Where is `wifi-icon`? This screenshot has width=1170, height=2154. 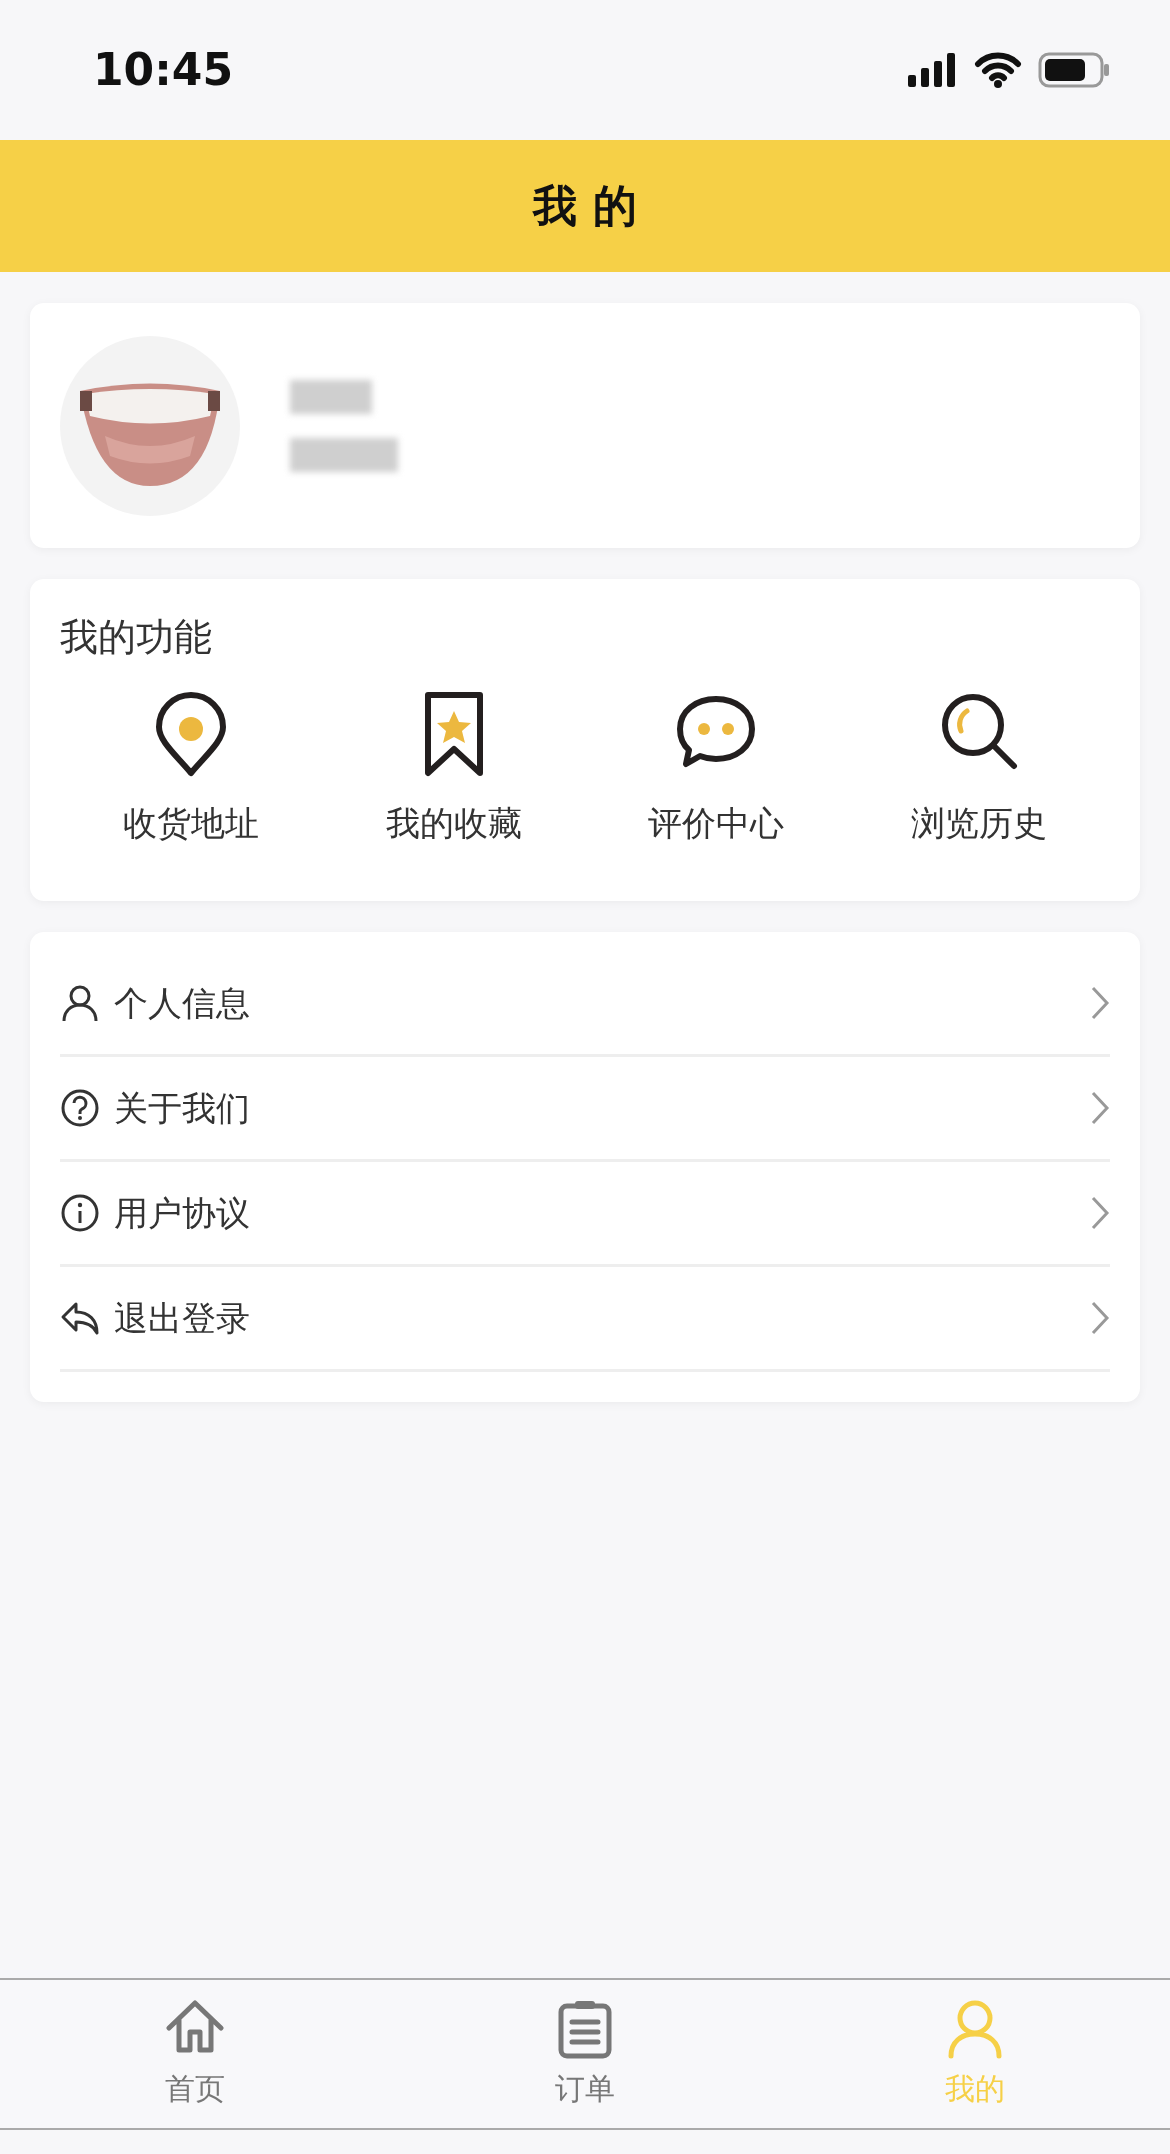 wifi-icon is located at coordinates (998, 70).